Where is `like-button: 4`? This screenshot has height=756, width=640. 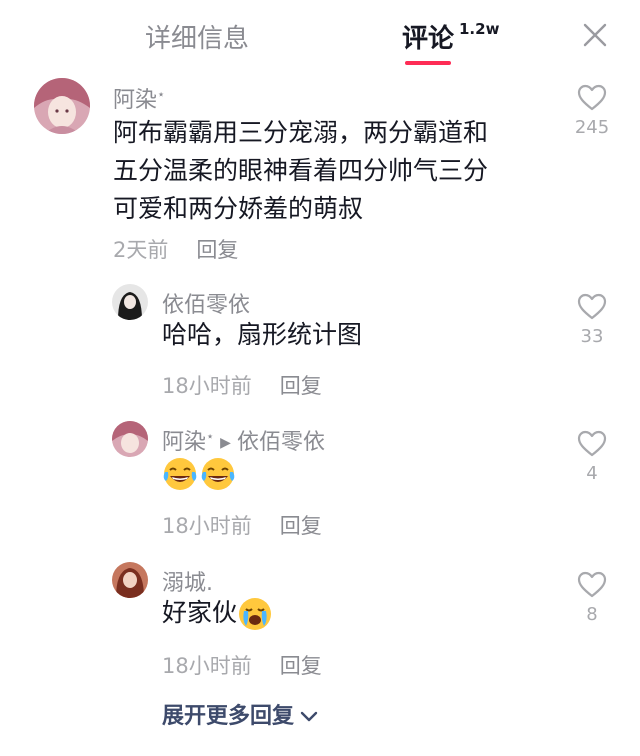 like-button: 4 is located at coordinates (592, 457).